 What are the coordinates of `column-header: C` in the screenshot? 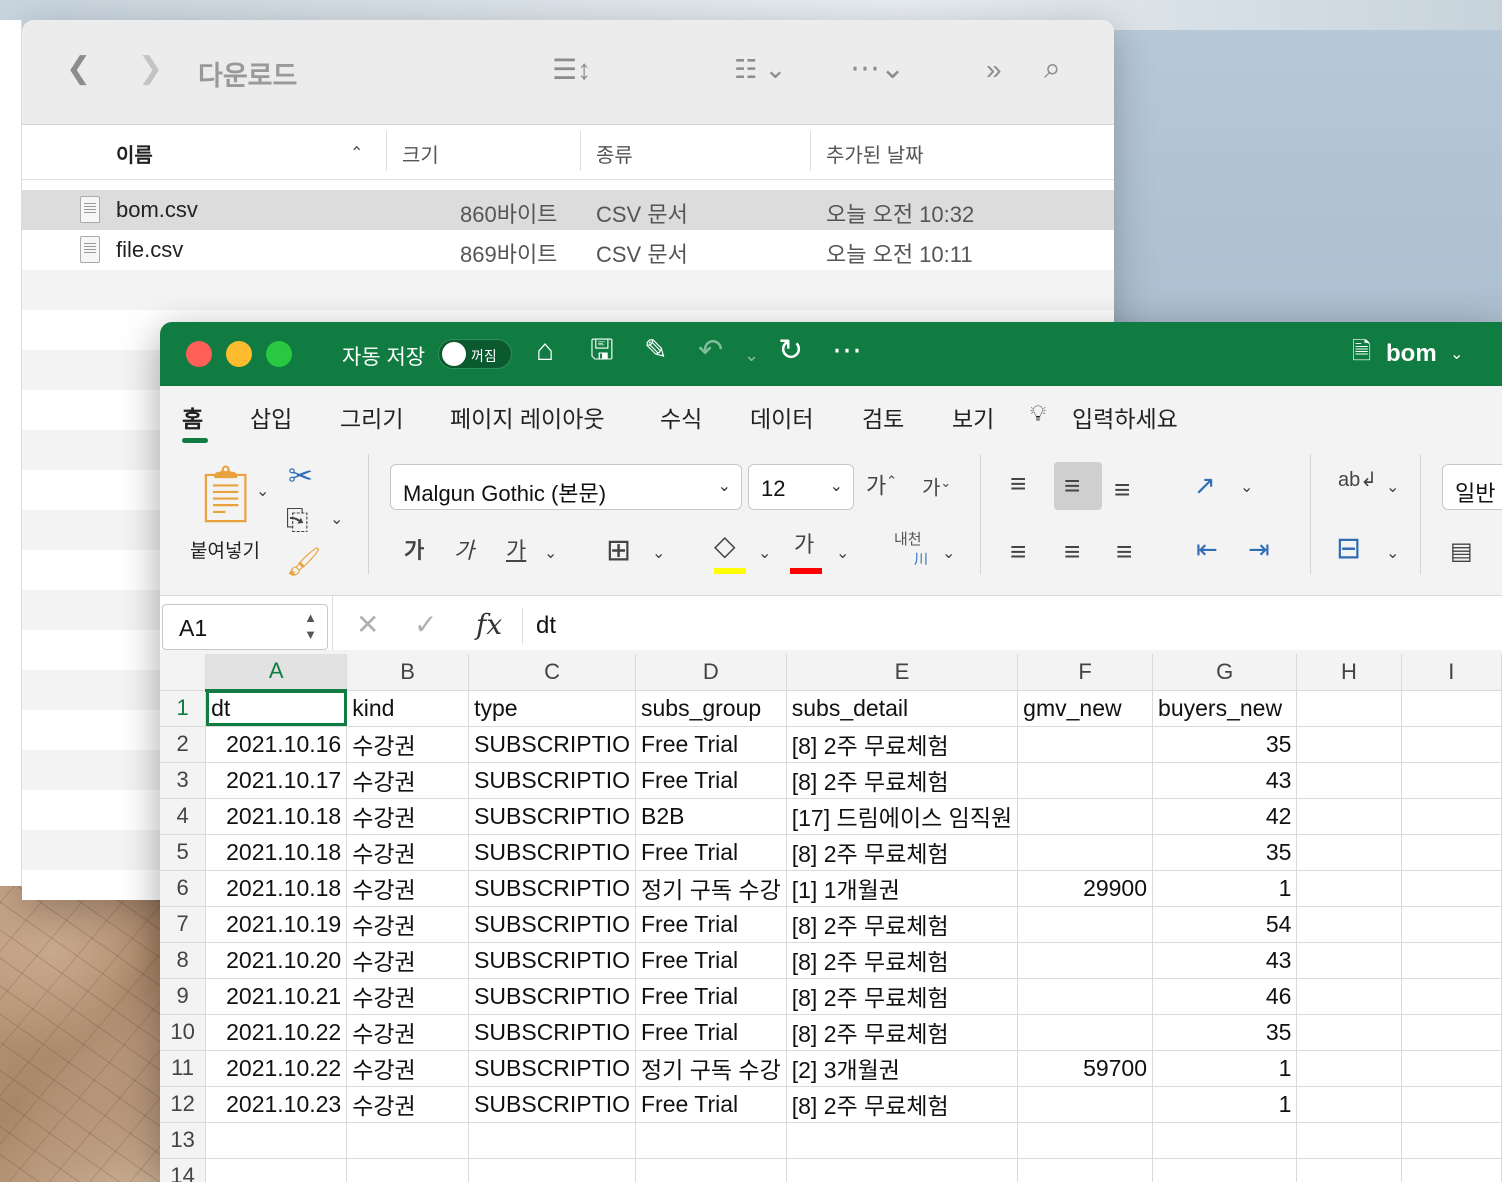 It's located at (552, 672).